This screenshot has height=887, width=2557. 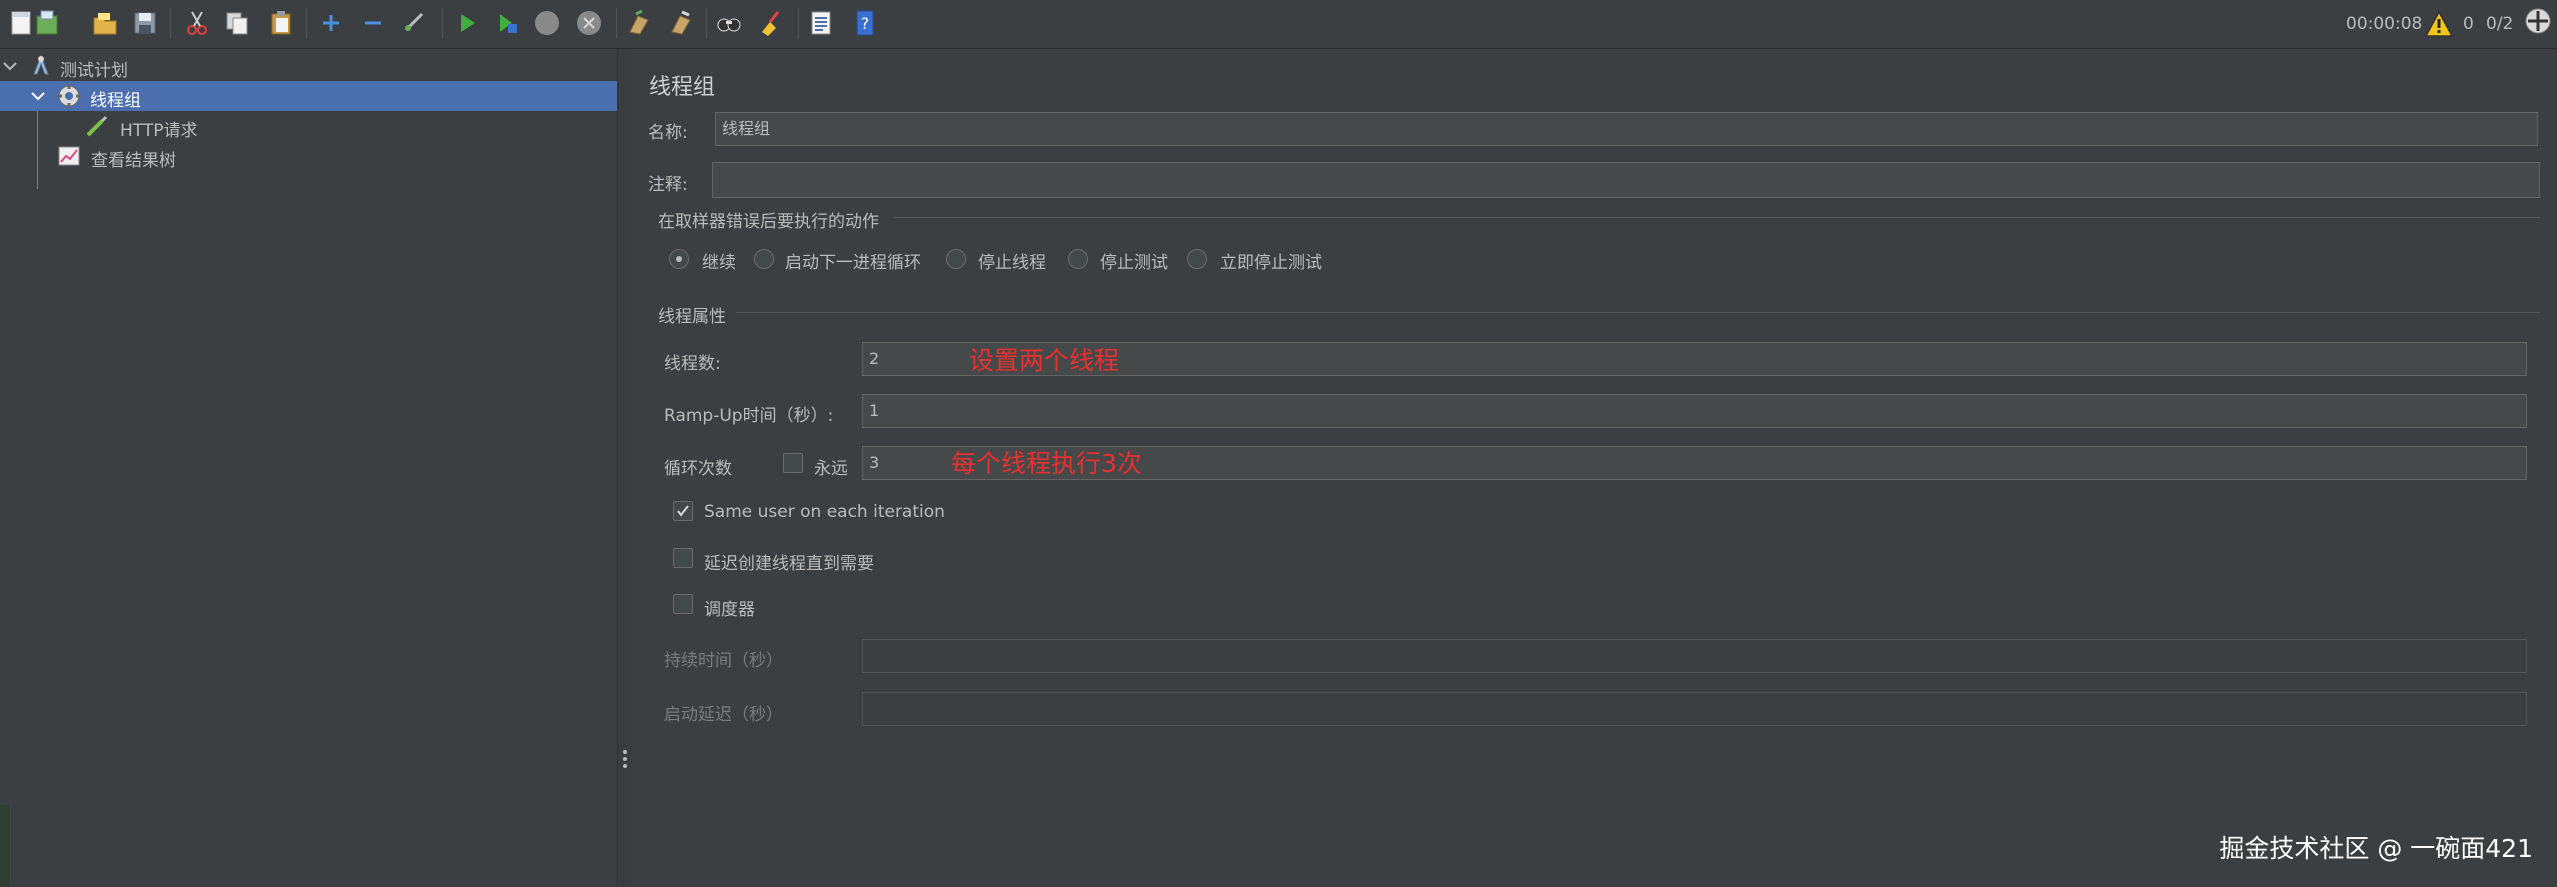 I want to click on delay-thread-creation-checkbox, so click(x=683, y=558).